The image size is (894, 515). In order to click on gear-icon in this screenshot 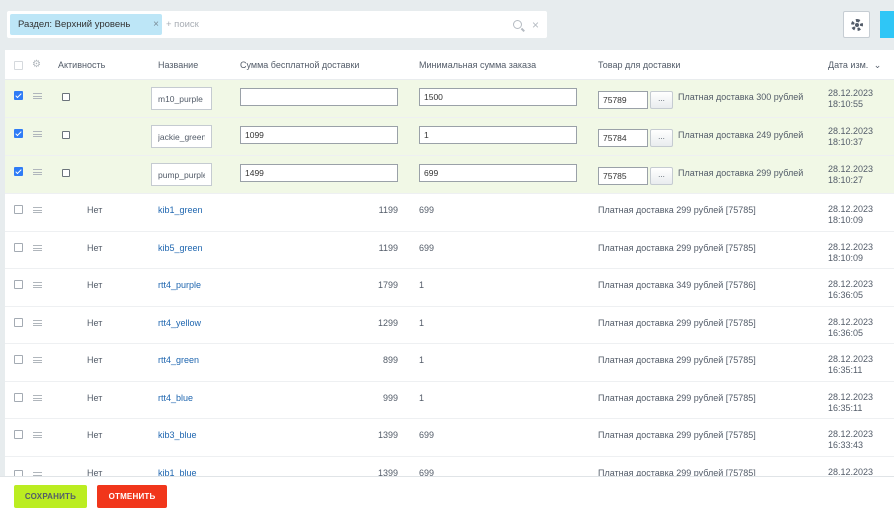, I will do `click(856, 24)`.